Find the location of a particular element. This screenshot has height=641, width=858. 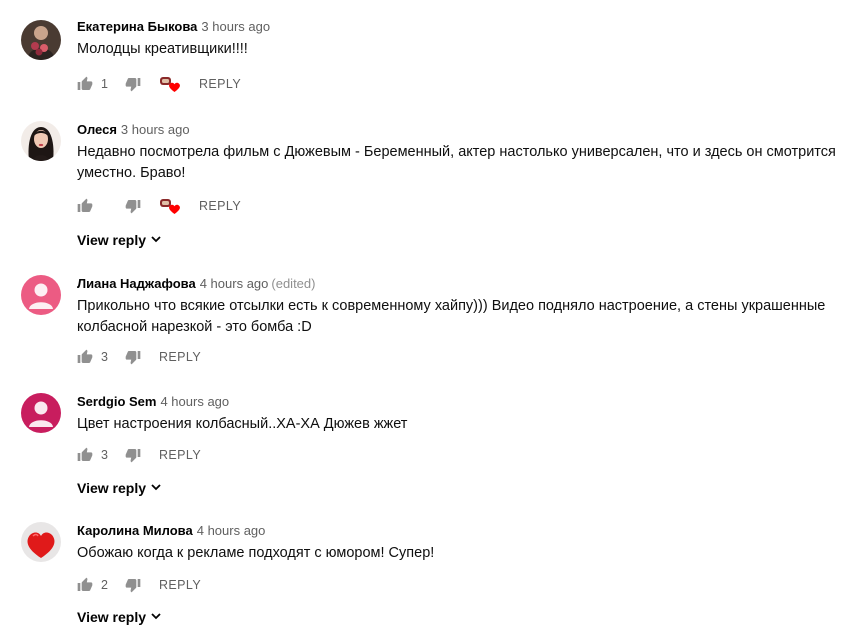

comment-header: Екатерина Быкова 3 hours ago is located at coordinates (457, 27).